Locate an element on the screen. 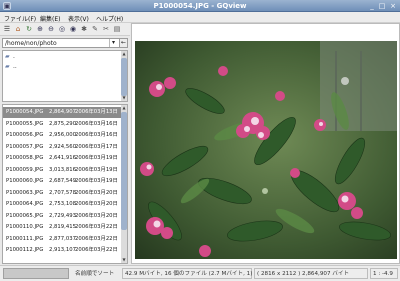  chevron-down-icon: ▾ is located at coordinates (113, 43).